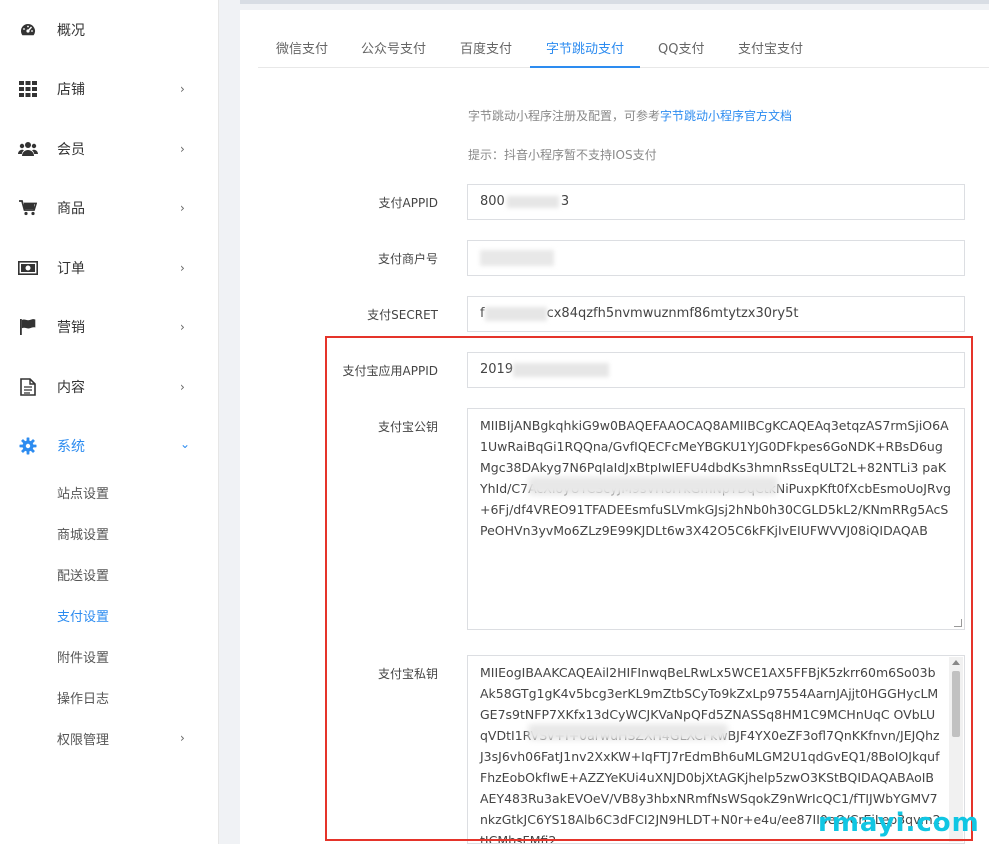 This screenshot has width=989, height=844. What do you see at coordinates (302, 49) in the screenshot?
I see `tab-wechat-pay: 微信支付` at bounding box center [302, 49].